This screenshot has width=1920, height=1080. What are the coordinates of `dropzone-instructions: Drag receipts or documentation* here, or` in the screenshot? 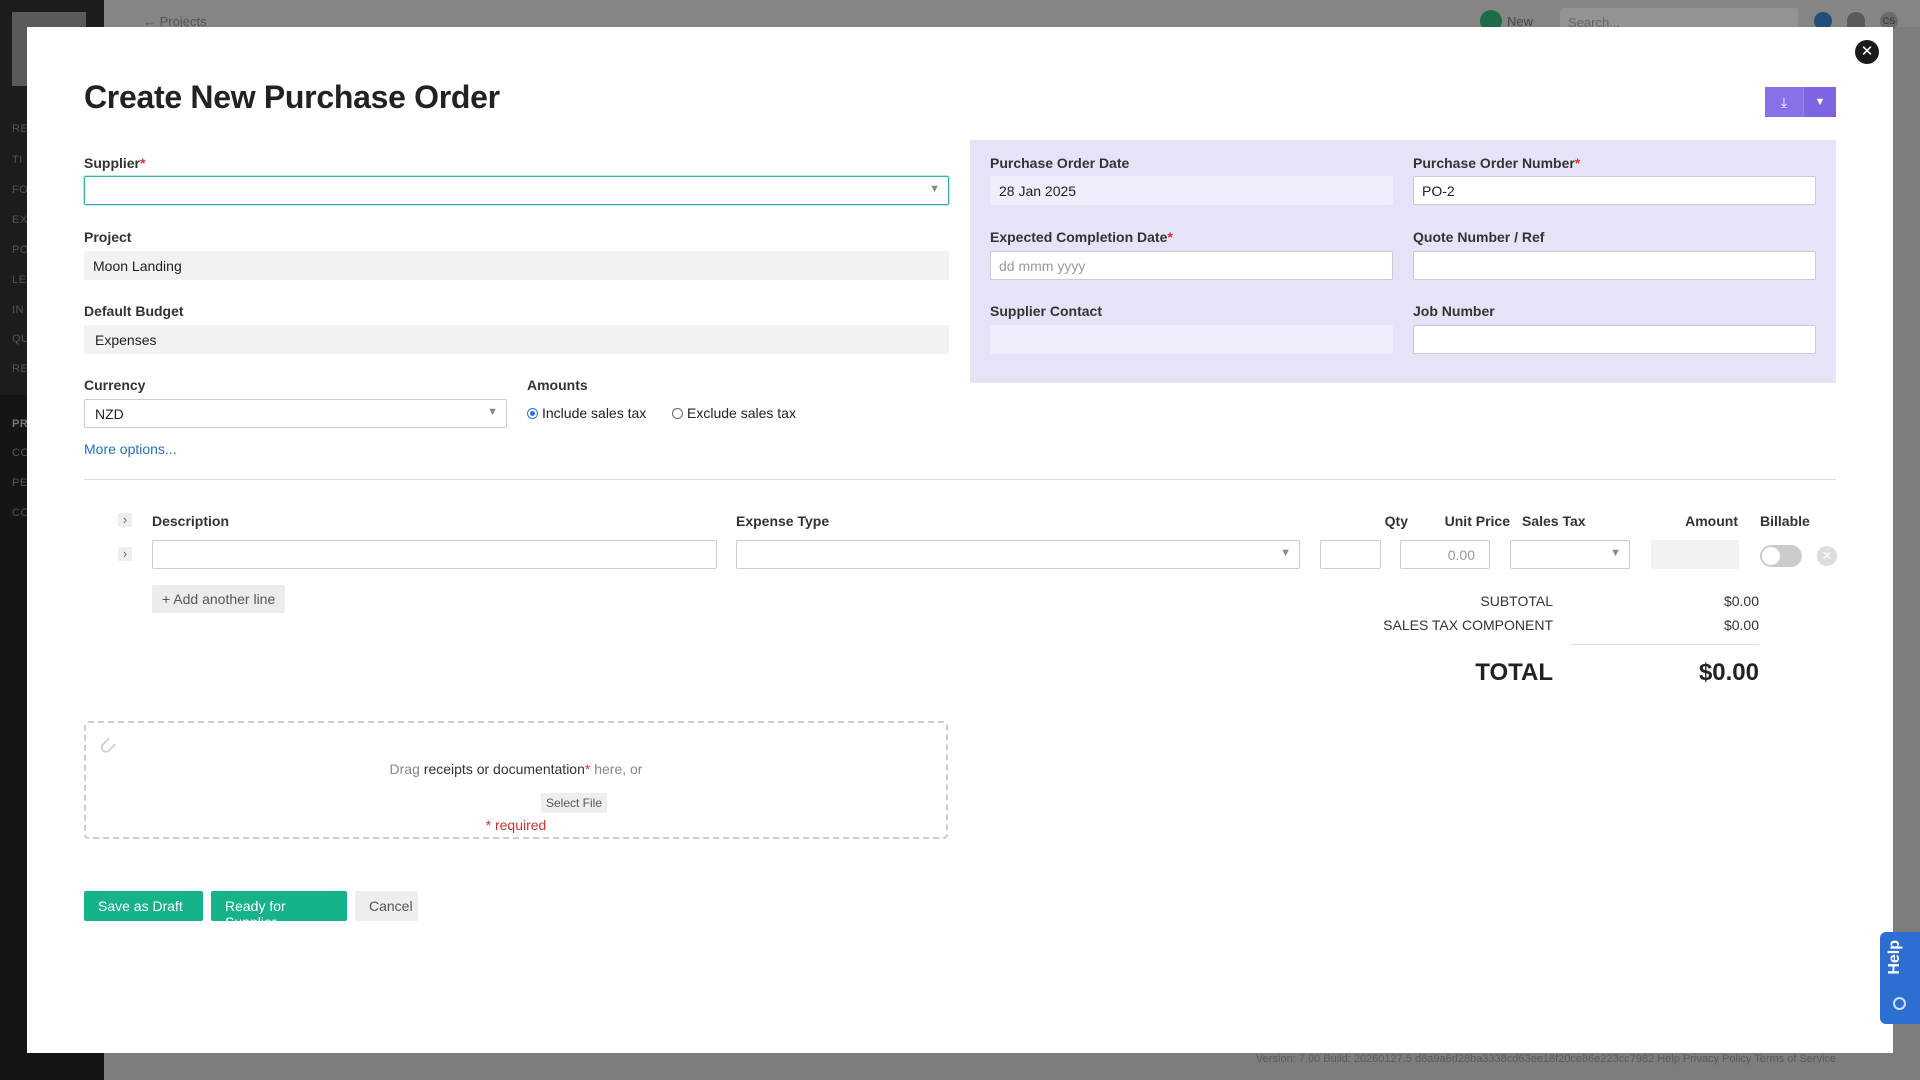 It's located at (516, 769).